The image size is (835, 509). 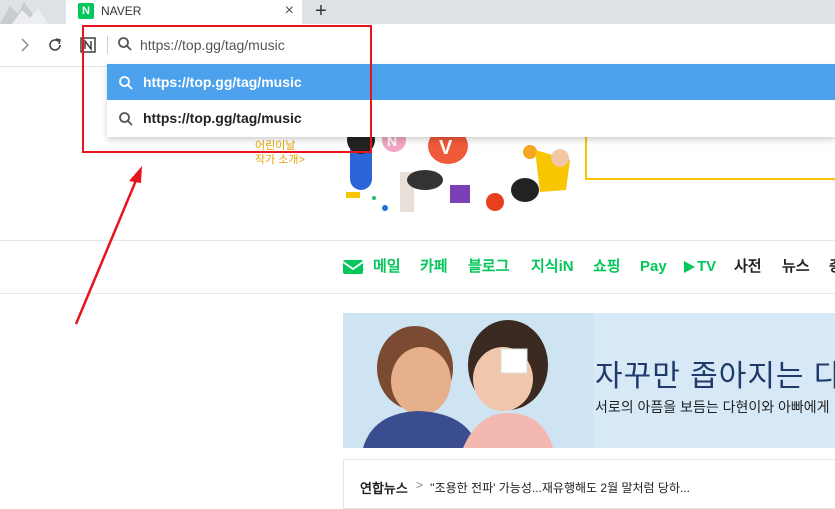 What do you see at coordinates (184, 12) in the screenshot?
I see `tab-naver: N NAVER ×` at bounding box center [184, 12].